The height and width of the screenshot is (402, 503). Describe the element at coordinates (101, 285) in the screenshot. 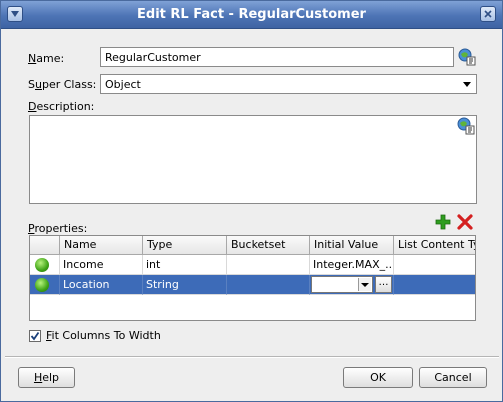

I see `name-cell: Location` at that location.